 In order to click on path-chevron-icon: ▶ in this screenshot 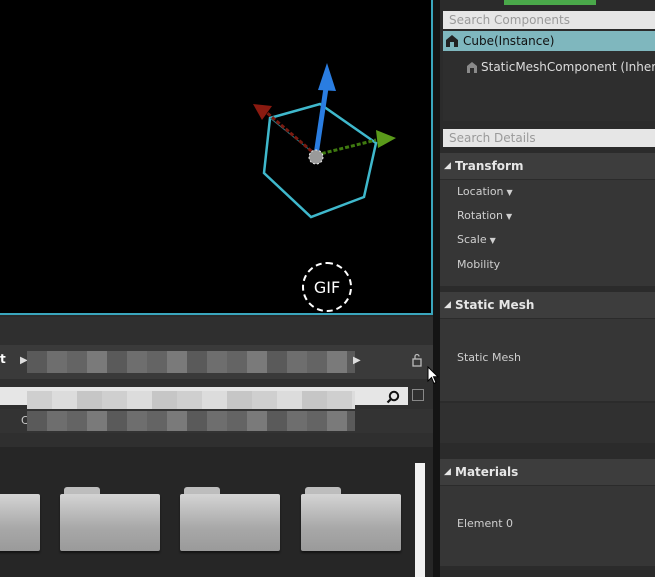, I will do `click(357, 360)`.